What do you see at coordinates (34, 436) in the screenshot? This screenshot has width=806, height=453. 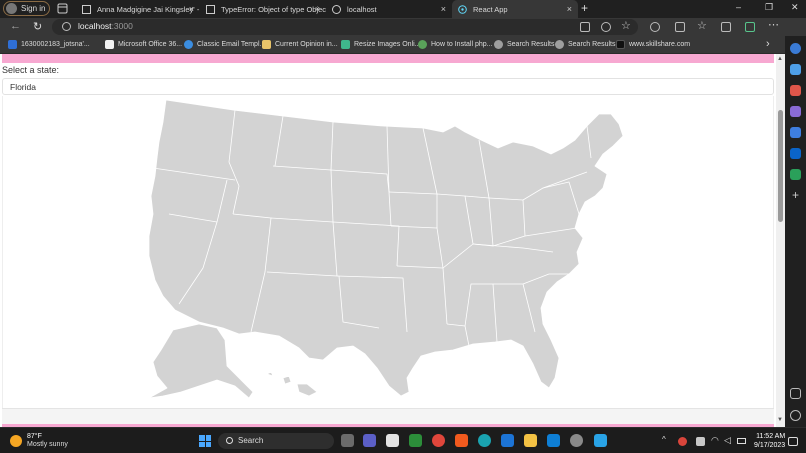 I see `weather-temp: 87°F` at bounding box center [34, 436].